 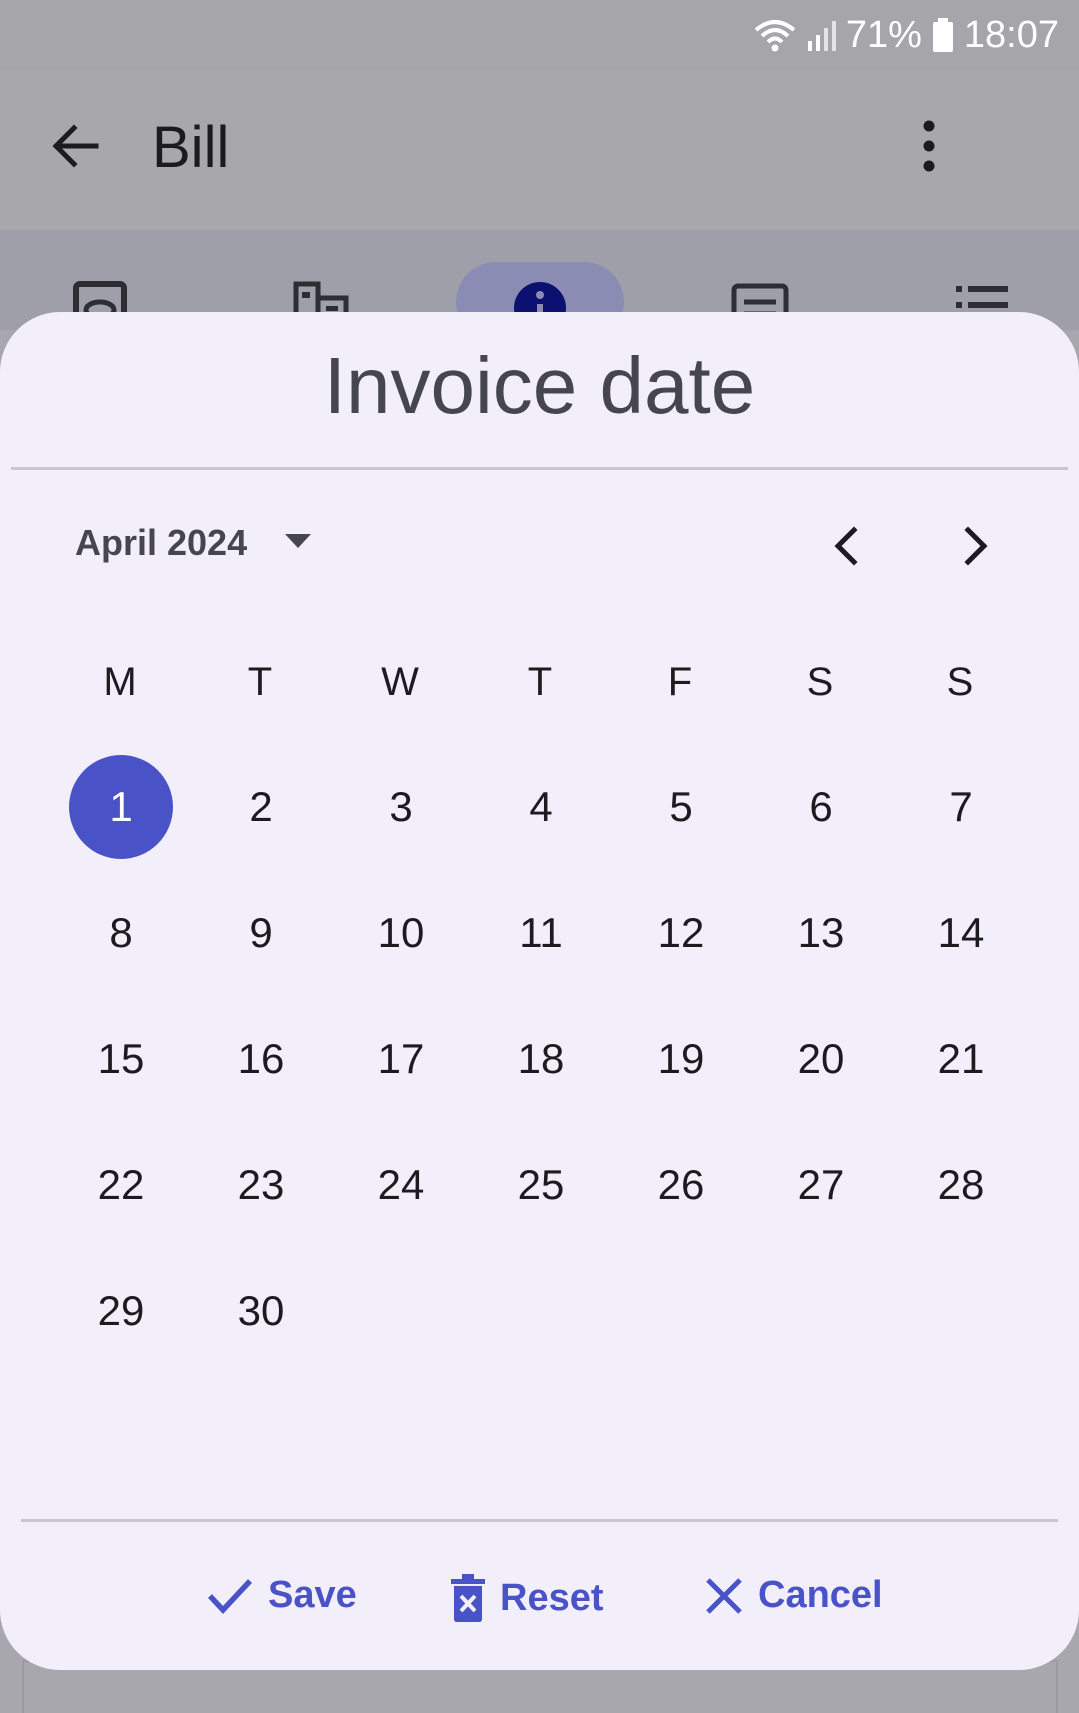 I want to click on day-cell: 9, so click(x=261, y=933).